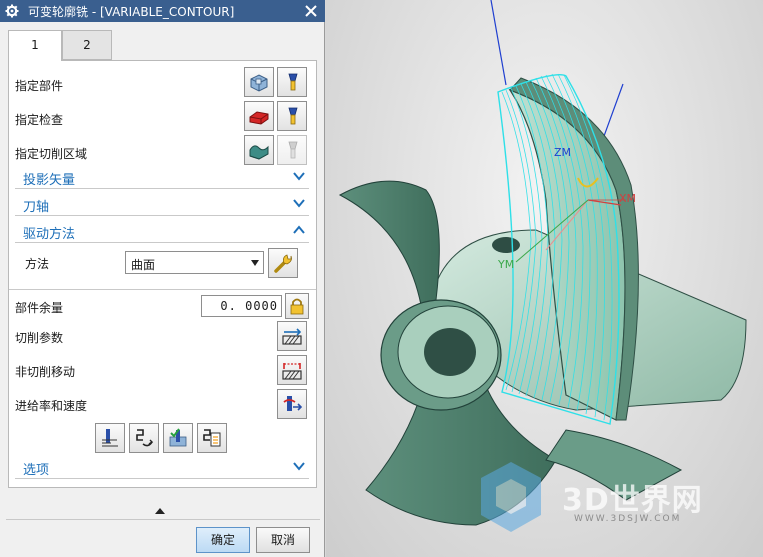 This screenshot has width=763, height=557. I want to click on display-check-button, so click(292, 116).